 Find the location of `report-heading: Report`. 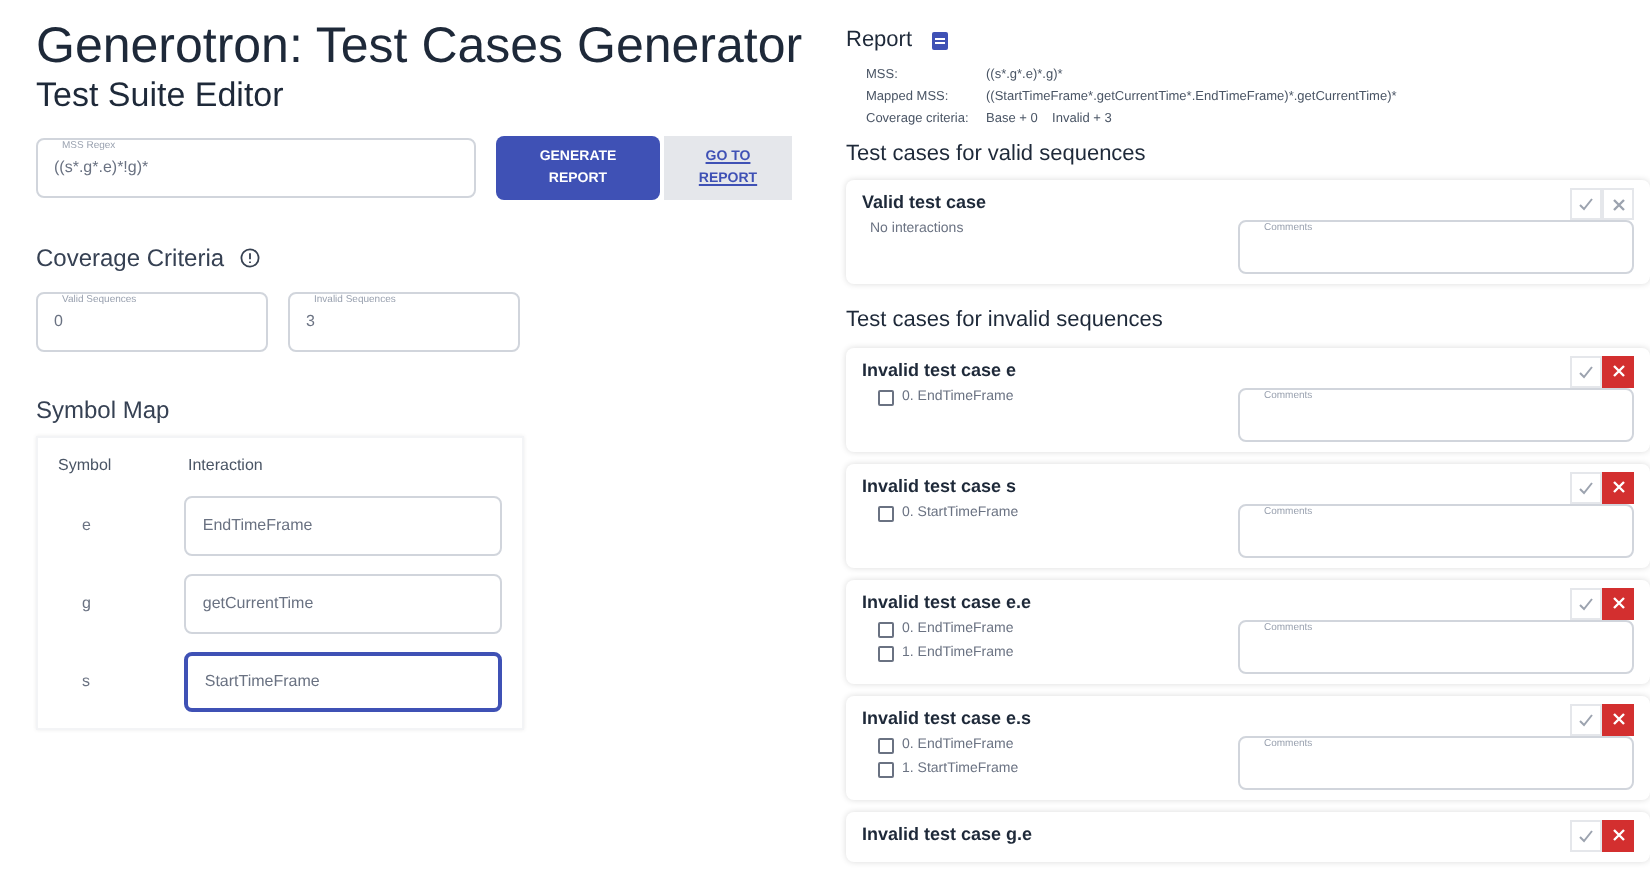

report-heading: Report is located at coordinates (879, 41).